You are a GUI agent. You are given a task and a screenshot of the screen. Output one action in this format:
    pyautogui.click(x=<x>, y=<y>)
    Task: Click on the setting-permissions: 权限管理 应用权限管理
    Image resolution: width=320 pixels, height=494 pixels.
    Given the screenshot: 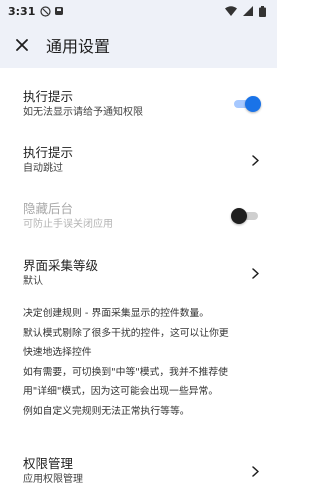 What is the action you would take?
    pyautogui.click(x=138, y=471)
    